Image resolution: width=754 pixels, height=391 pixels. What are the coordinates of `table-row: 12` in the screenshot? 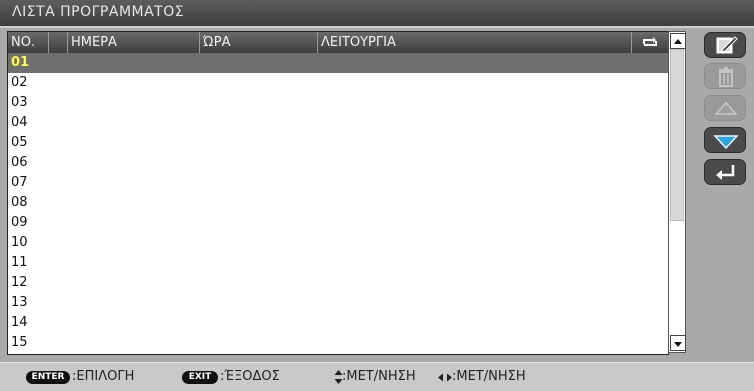 It's located at (338, 283).